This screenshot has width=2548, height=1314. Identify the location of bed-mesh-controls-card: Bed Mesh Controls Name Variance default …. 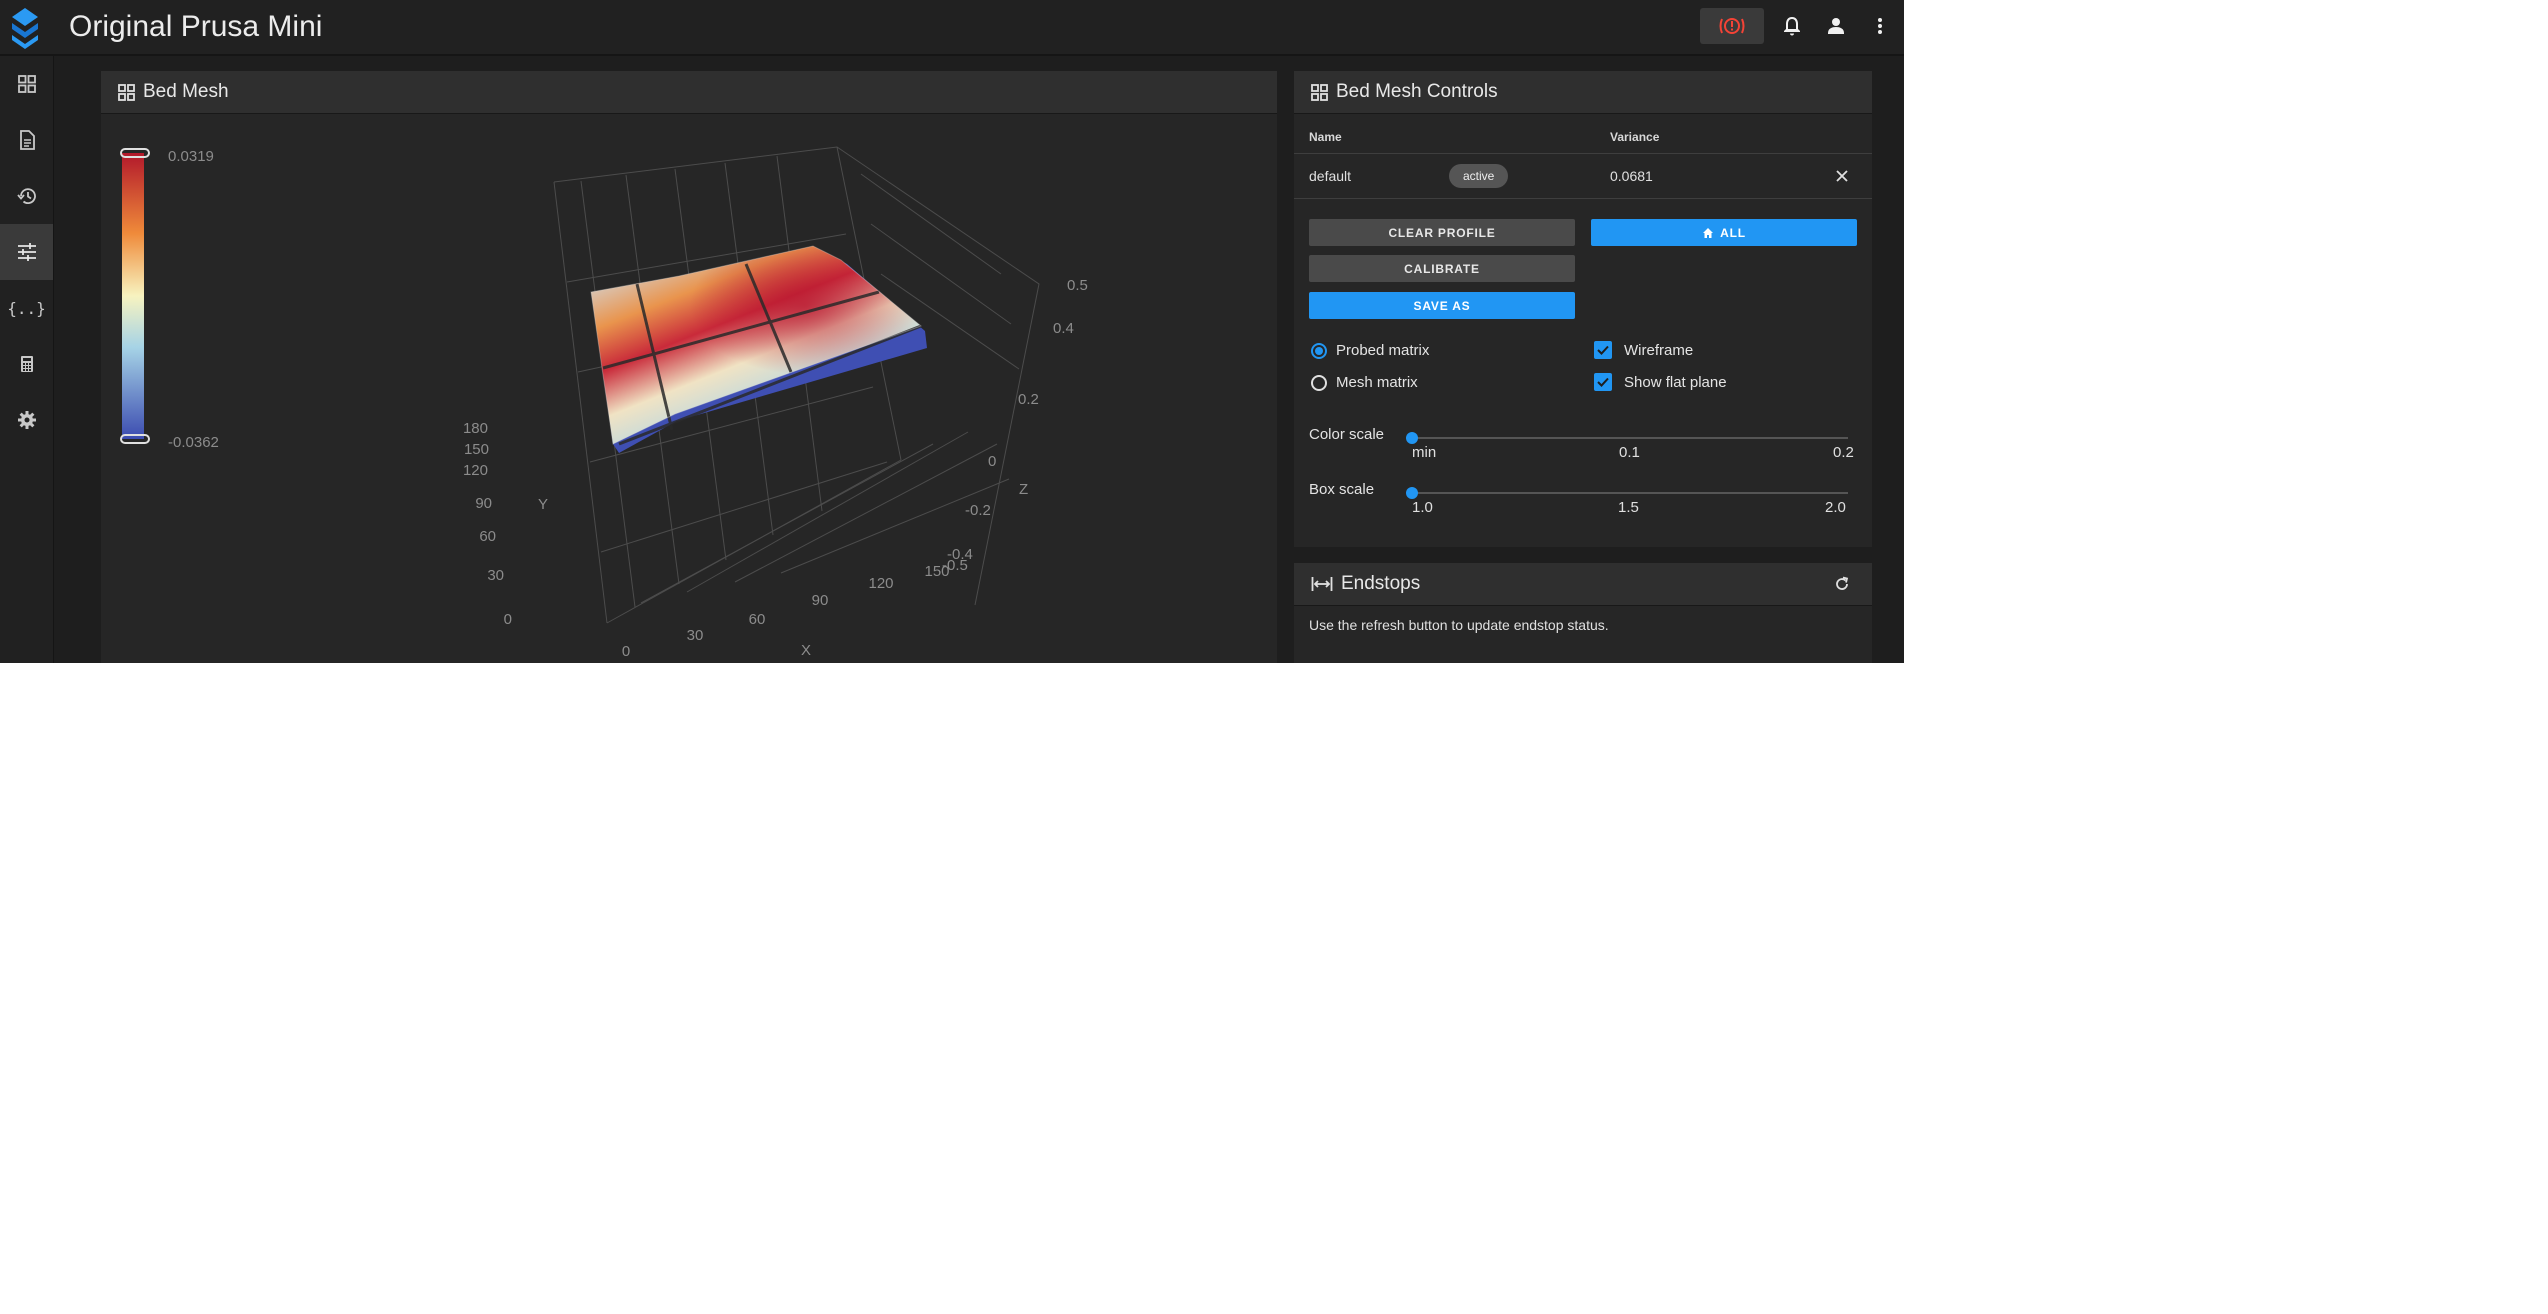
(1583, 309).